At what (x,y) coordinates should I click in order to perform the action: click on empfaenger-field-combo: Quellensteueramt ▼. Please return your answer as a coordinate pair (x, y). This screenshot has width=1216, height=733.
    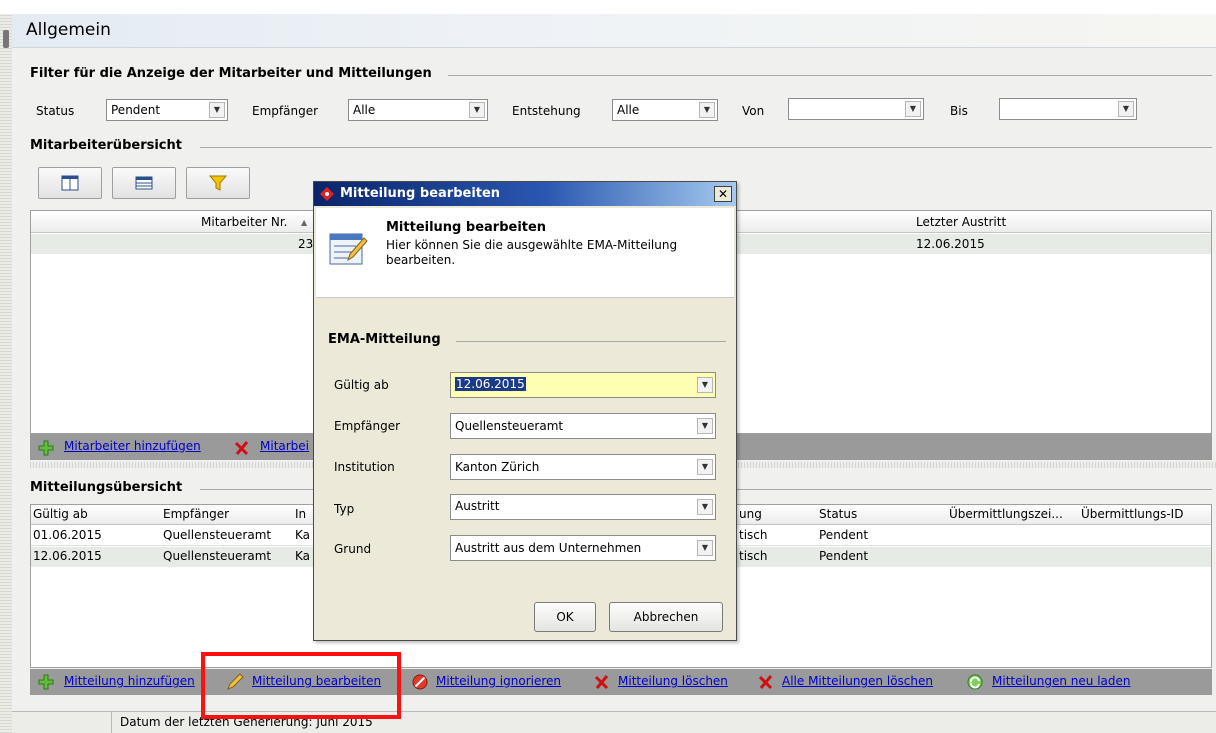
    Looking at the image, I should click on (583, 426).